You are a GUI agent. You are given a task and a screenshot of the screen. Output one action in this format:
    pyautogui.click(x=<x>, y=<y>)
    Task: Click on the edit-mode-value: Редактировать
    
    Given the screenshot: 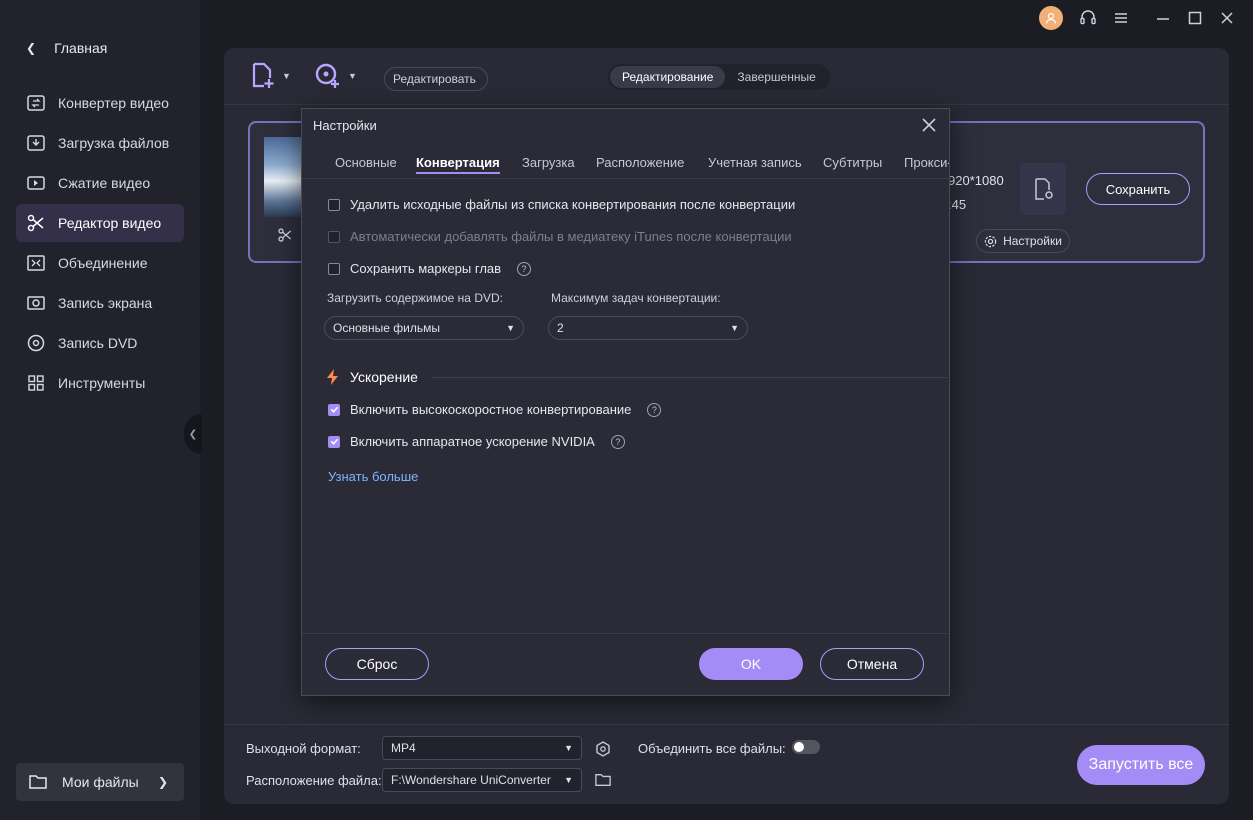 What is the action you would take?
    pyautogui.click(x=434, y=79)
    